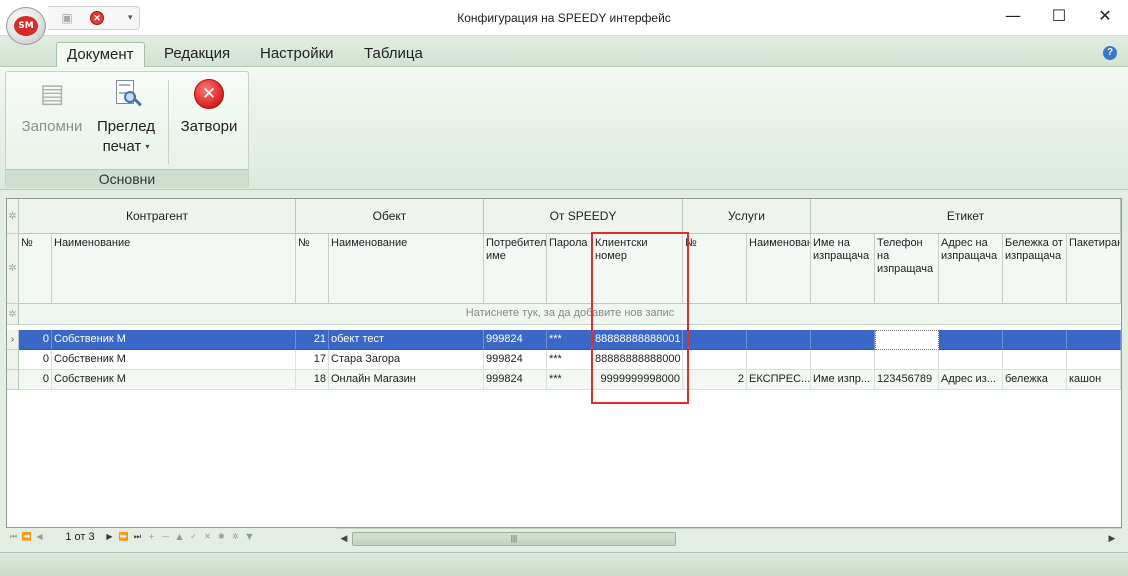 This screenshot has width=1128, height=576. What do you see at coordinates (1035, 269) in the screenshot?
I see `column-header-sender-note: Бележка от изпращача` at bounding box center [1035, 269].